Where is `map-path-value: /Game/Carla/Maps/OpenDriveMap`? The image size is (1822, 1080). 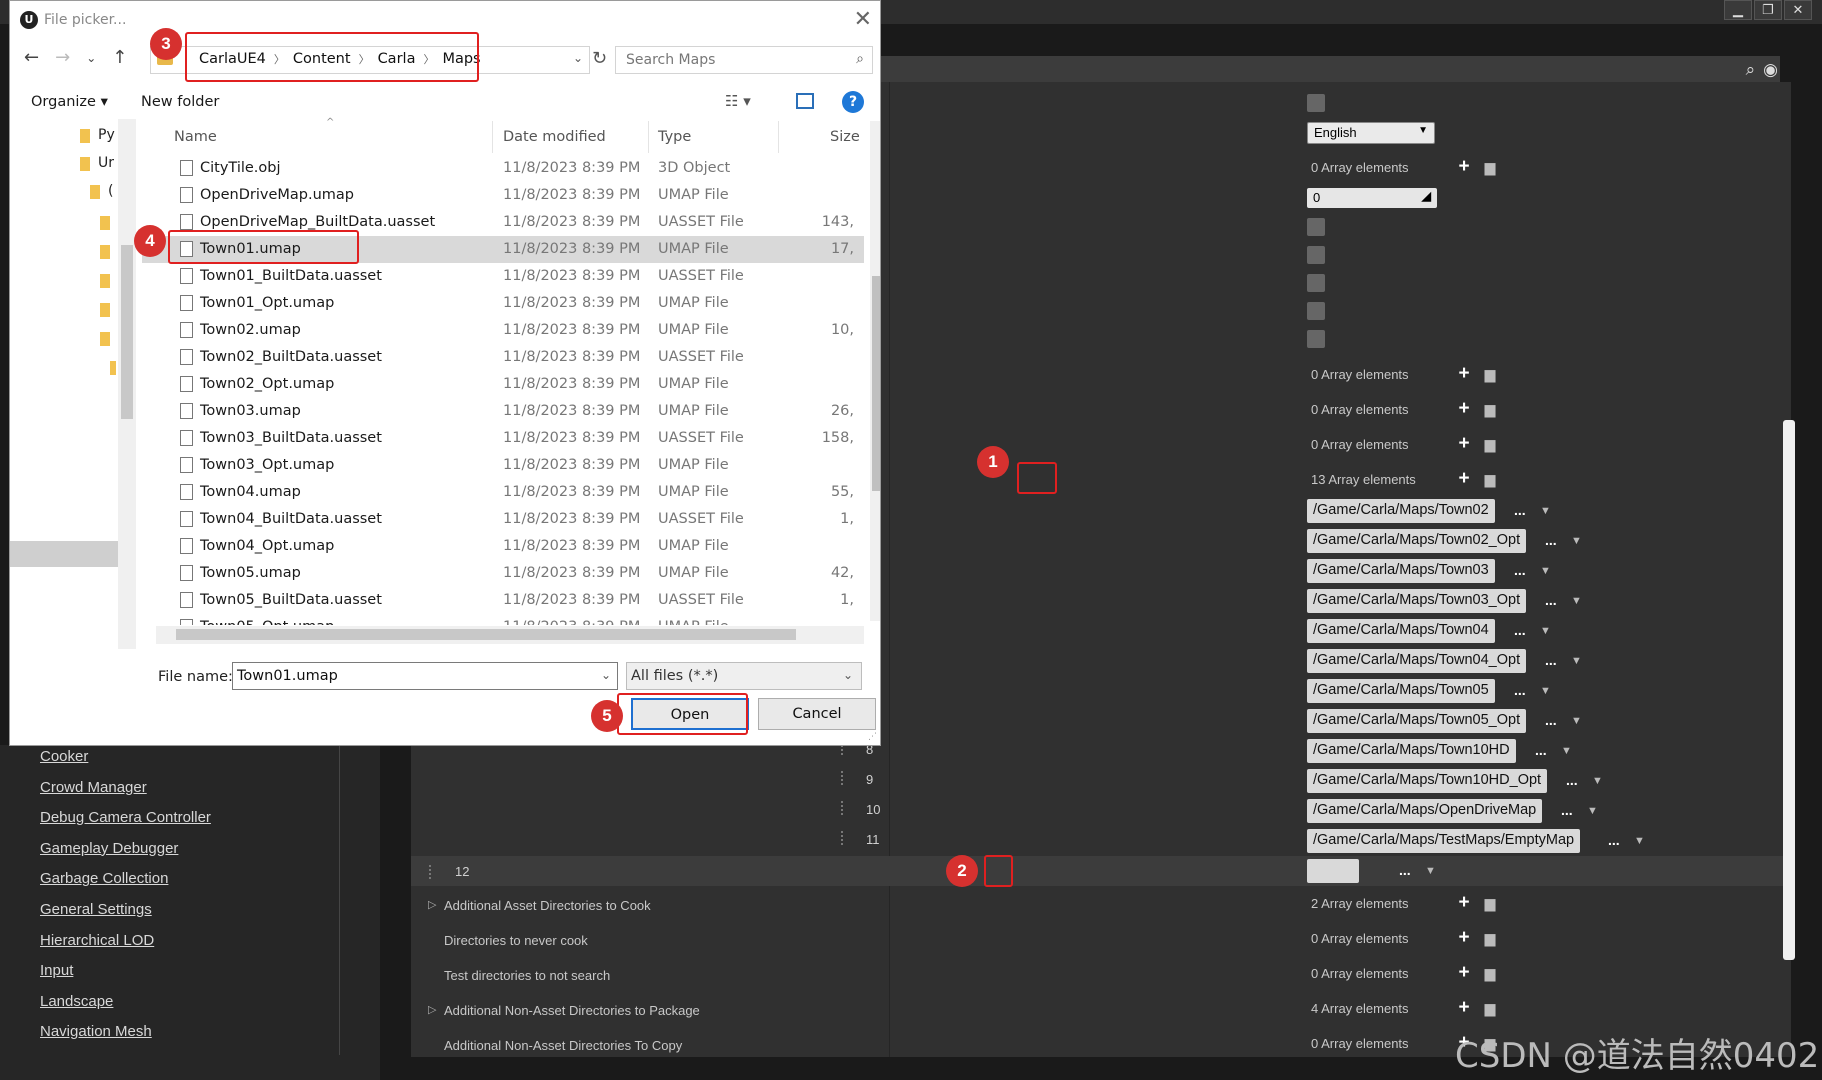
map-path-value: /Game/Carla/Maps/OpenDriveMap is located at coordinates (1425, 811).